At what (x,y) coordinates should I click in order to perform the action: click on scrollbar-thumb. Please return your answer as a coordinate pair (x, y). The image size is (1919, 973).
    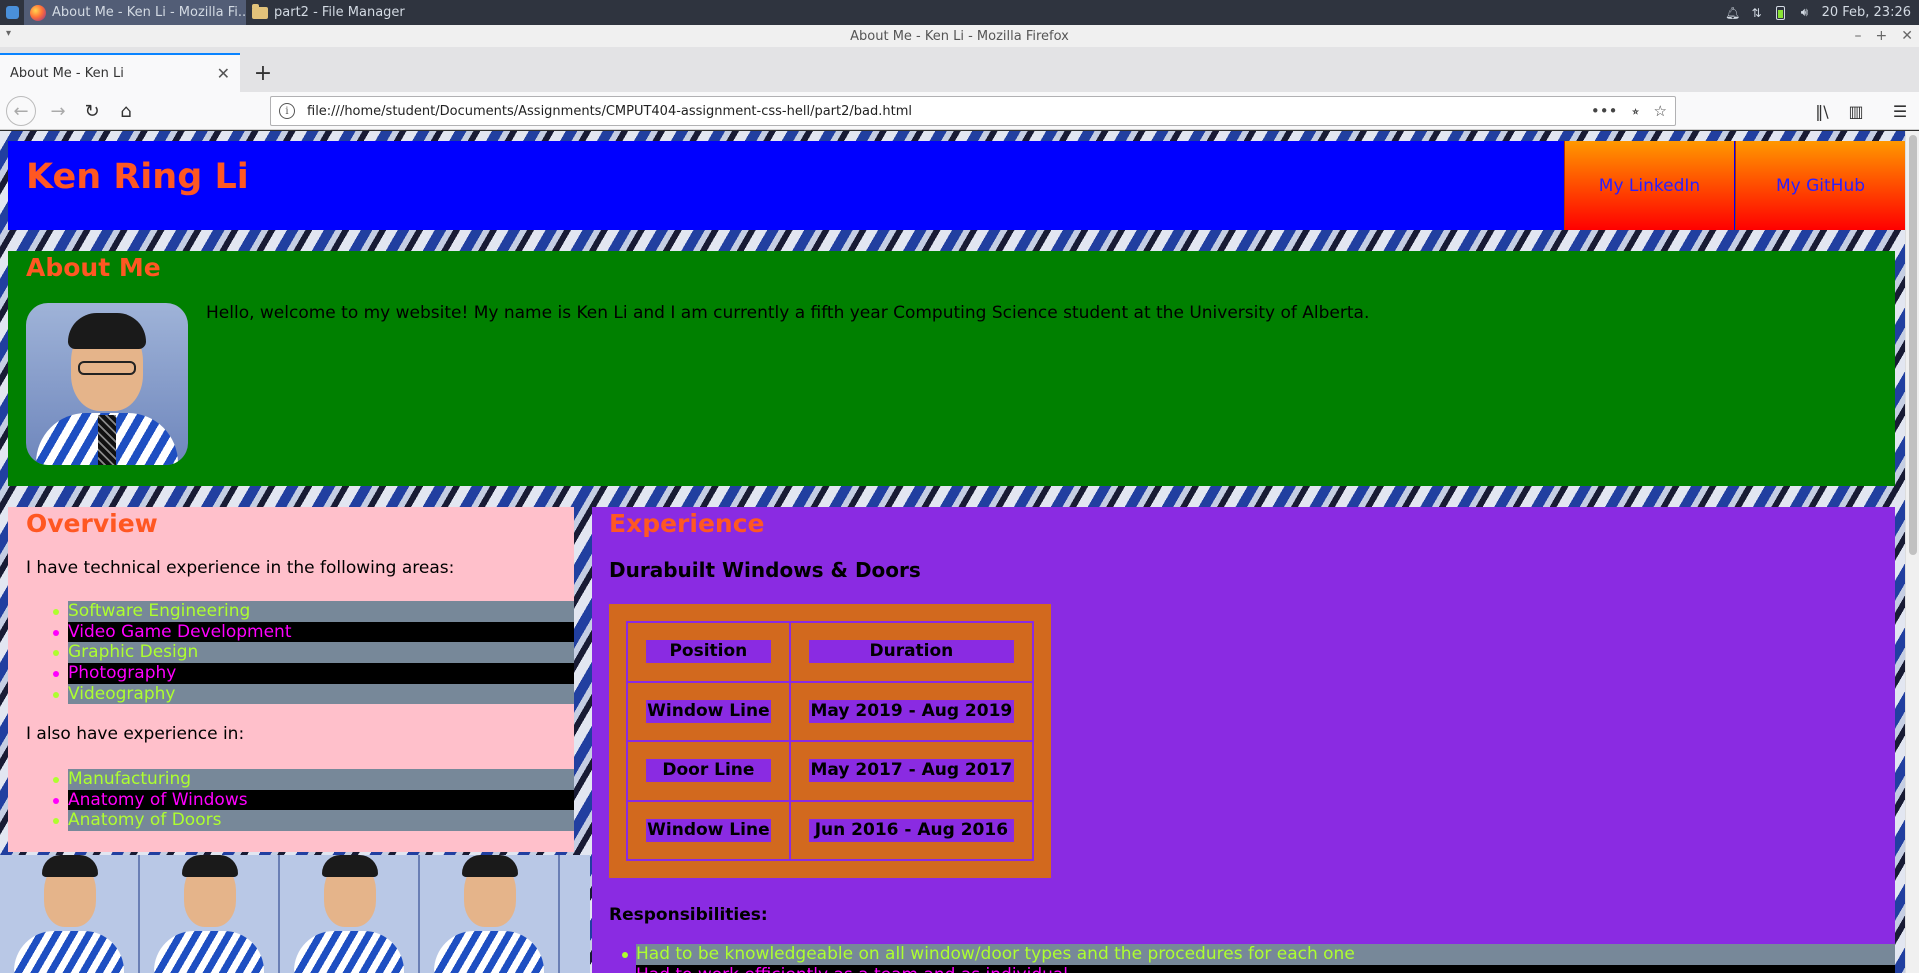
    Looking at the image, I should click on (1913, 345).